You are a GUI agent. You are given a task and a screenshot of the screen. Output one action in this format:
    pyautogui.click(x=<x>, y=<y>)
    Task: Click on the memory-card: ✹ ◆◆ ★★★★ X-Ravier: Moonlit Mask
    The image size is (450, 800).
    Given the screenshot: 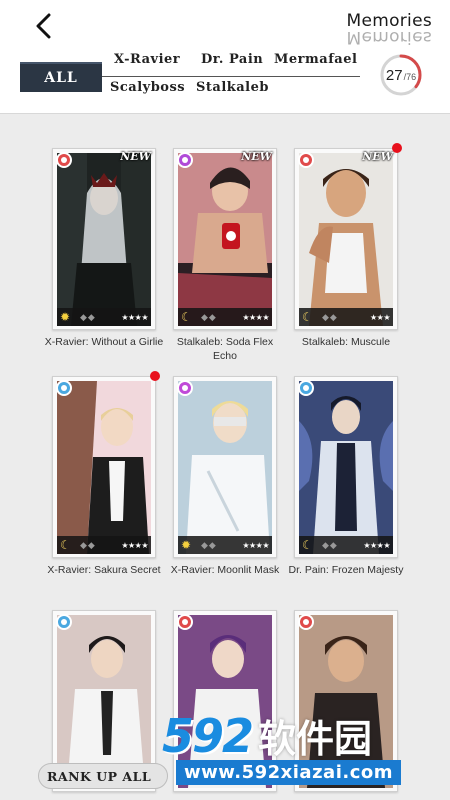 What is the action you would take?
    pyautogui.click(x=225, y=476)
    